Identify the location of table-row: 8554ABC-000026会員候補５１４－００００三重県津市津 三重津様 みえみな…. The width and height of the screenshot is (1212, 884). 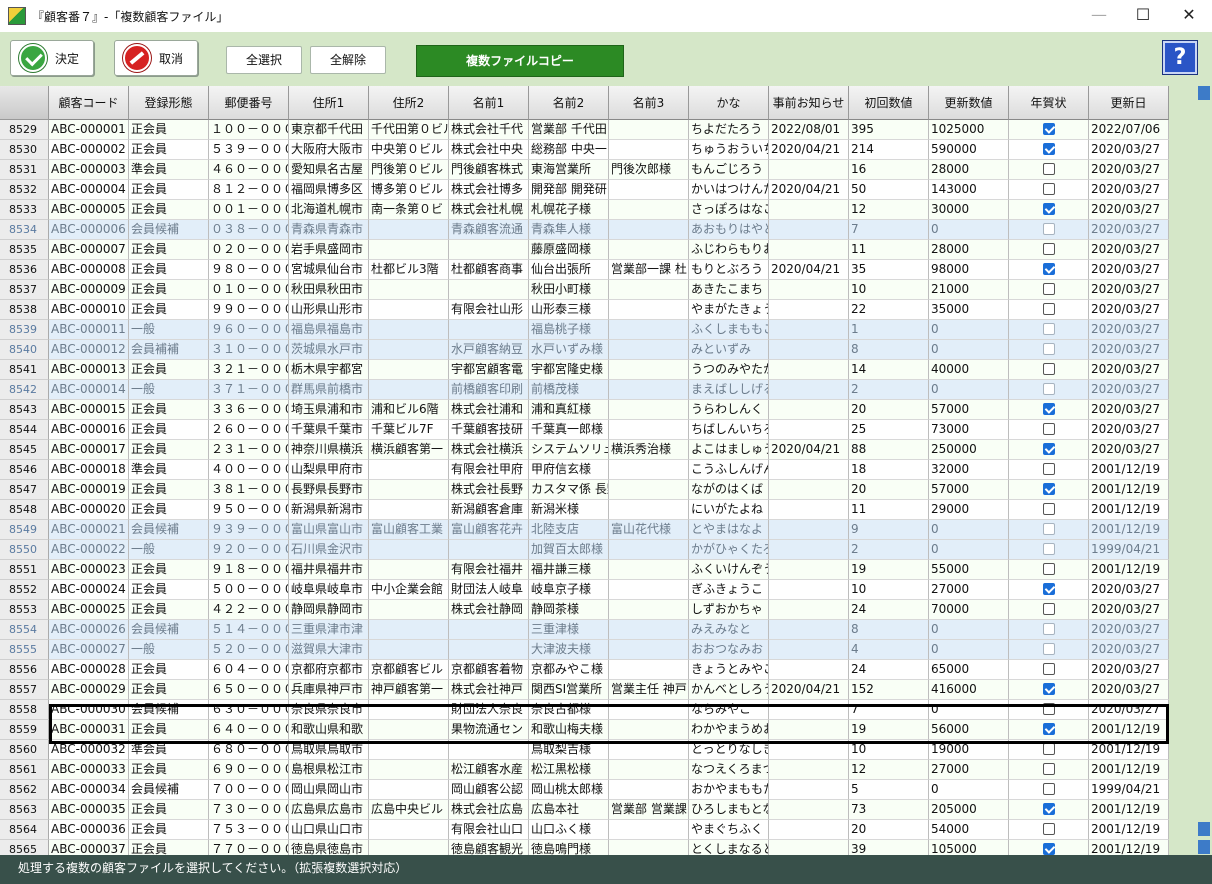
(585, 630).